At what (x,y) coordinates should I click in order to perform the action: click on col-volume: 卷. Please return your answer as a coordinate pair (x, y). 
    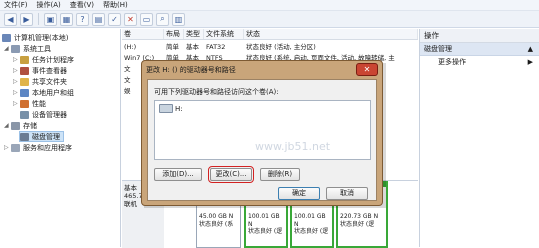
    Looking at the image, I should click on (143, 34).